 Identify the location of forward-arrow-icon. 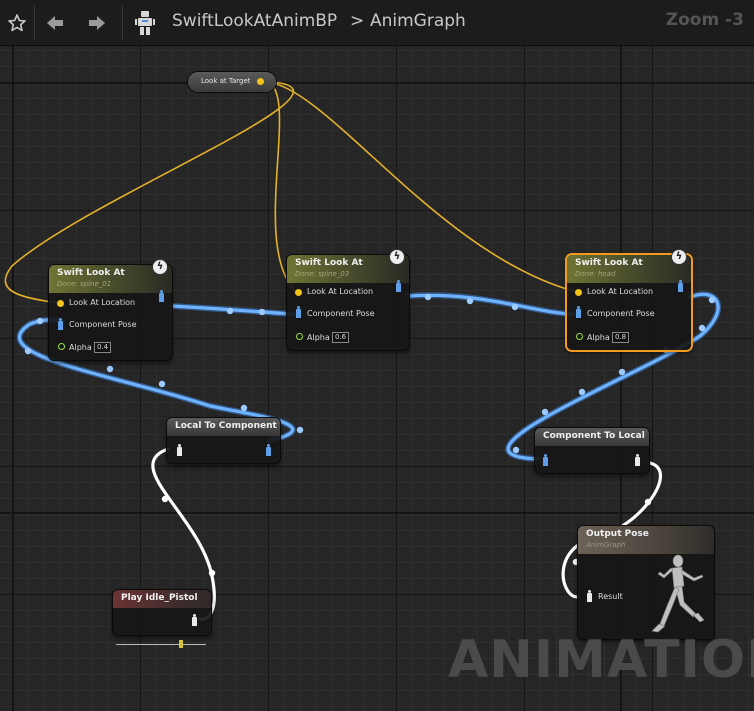
(97, 22).